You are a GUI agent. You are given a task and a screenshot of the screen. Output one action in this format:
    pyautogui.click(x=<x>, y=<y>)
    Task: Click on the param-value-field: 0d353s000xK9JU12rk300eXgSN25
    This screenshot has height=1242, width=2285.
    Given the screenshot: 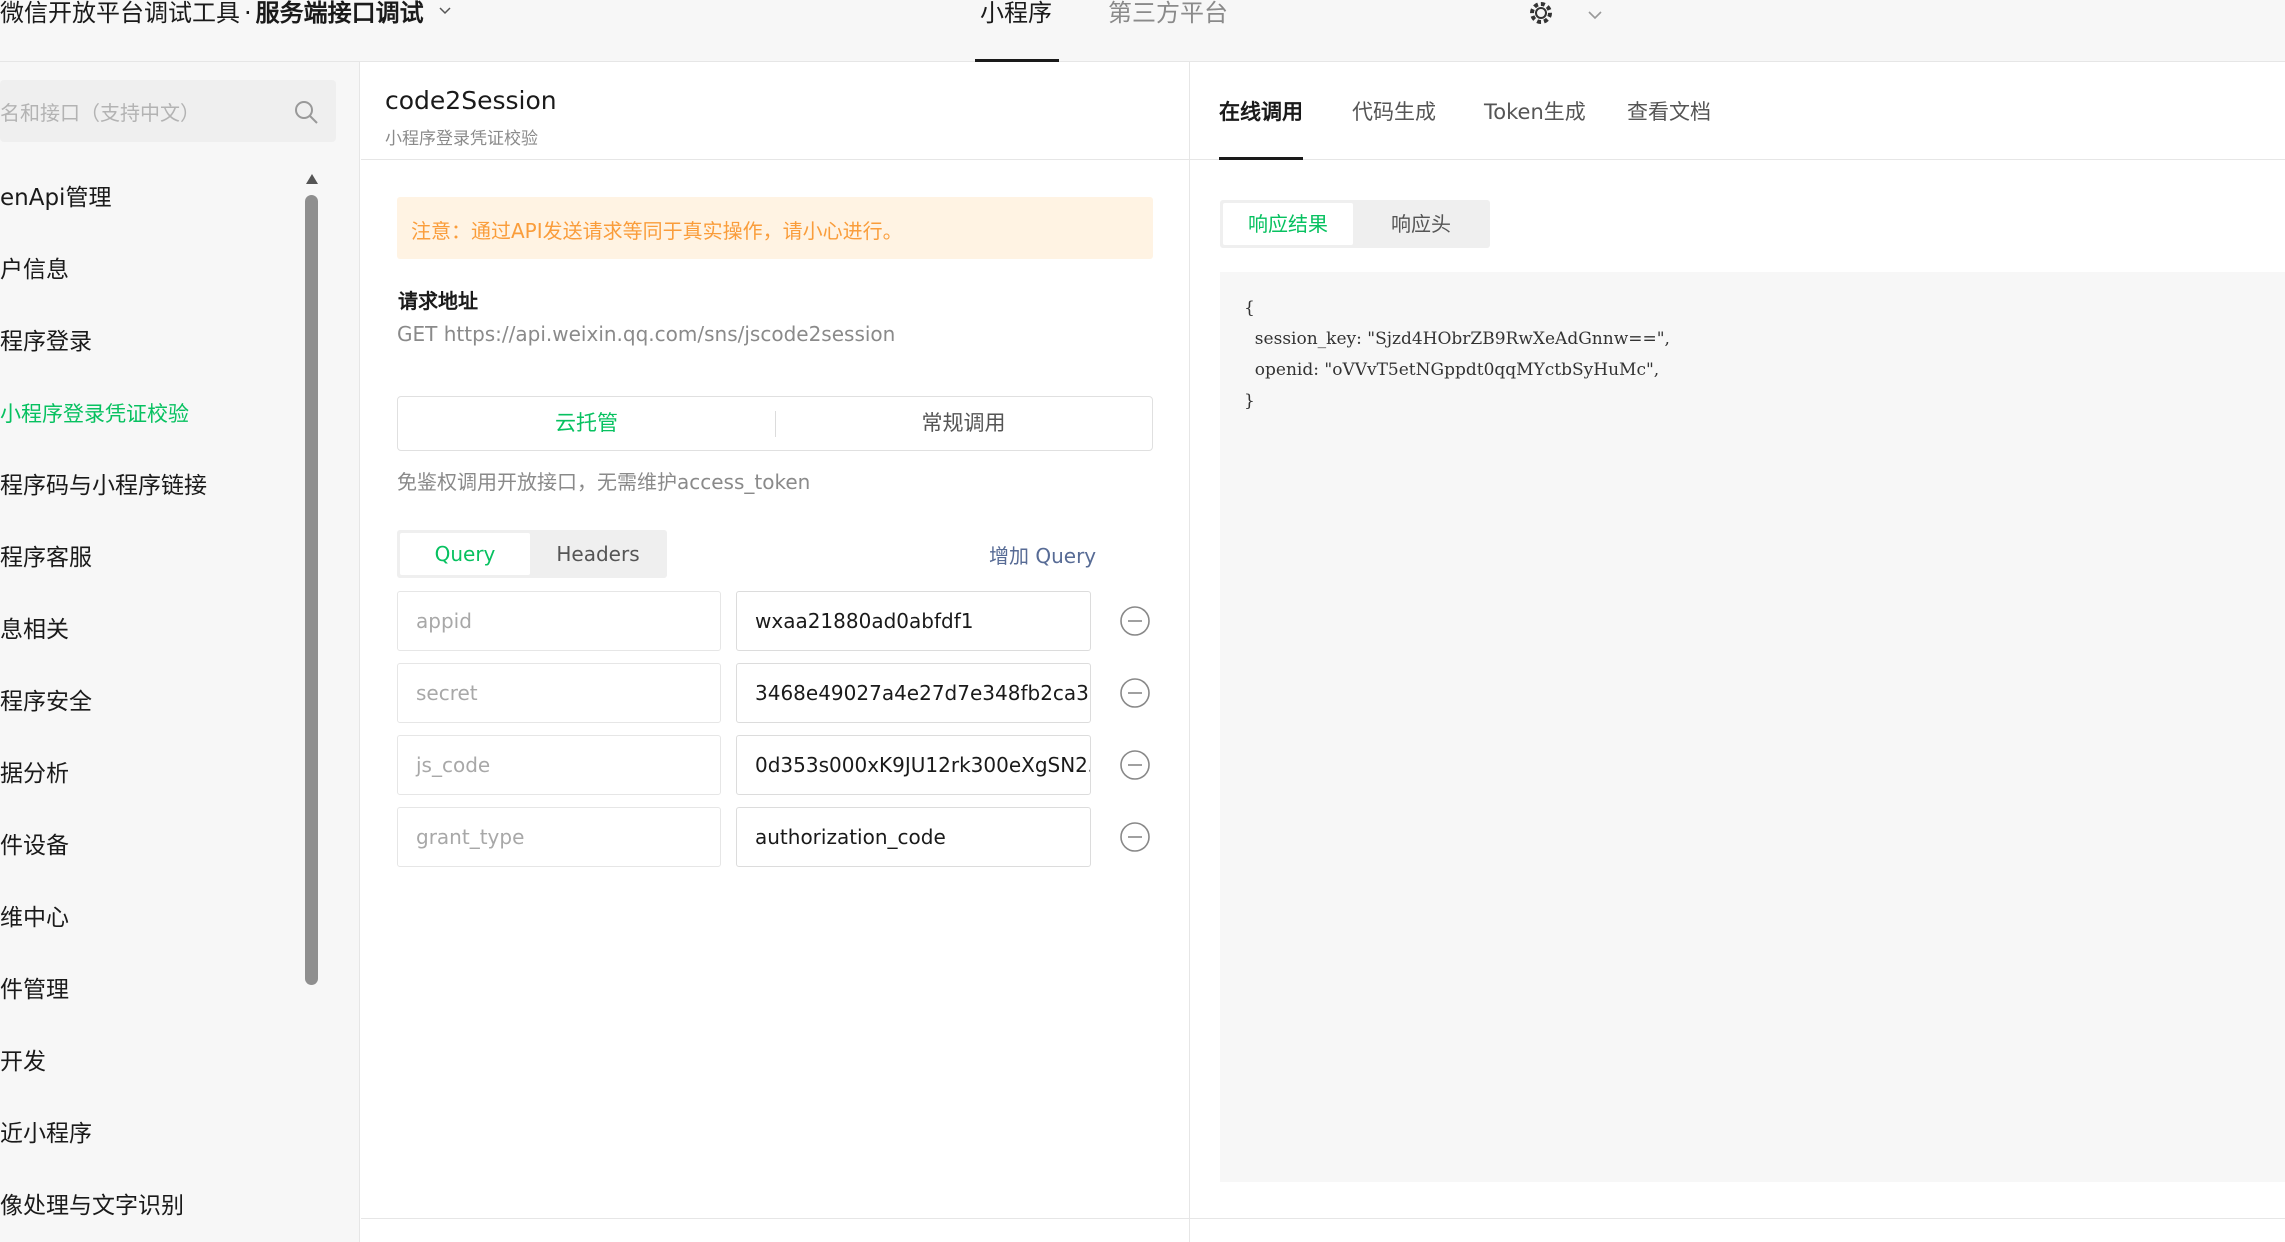 What is the action you would take?
    pyautogui.click(x=913, y=765)
    